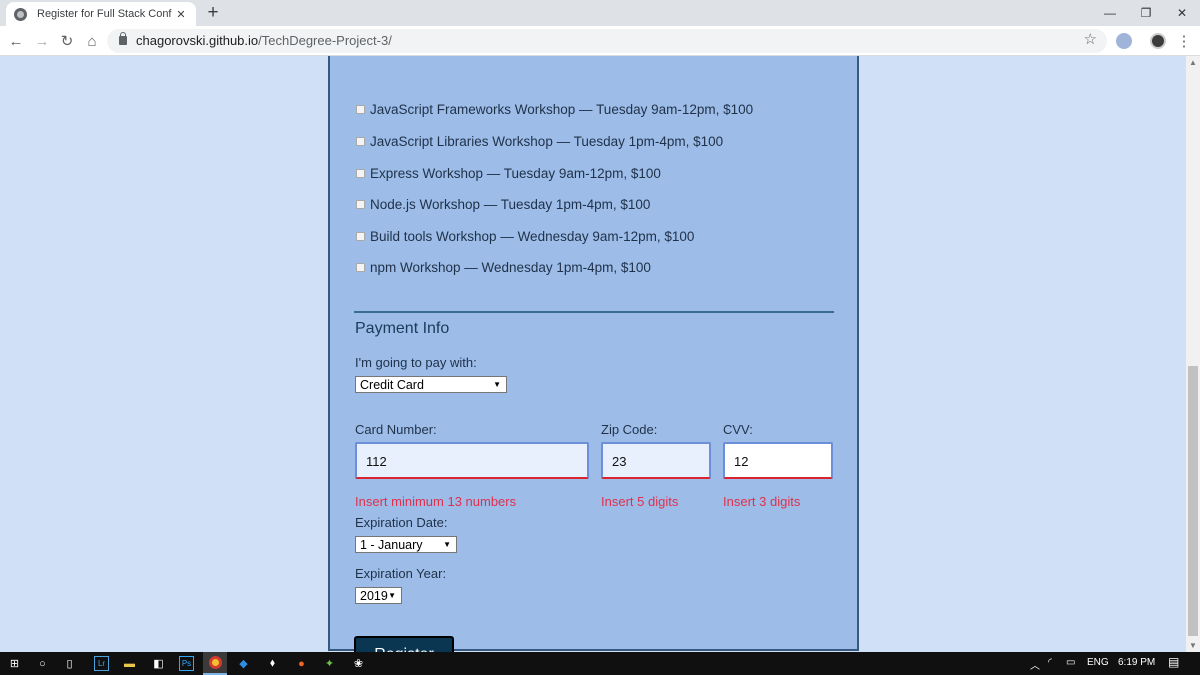 The width and height of the screenshot is (1200, 675). What do you see at coordinates (1124, 41) in the screenshot?
I see `extension-icon` at bounding box center [1124, 41].